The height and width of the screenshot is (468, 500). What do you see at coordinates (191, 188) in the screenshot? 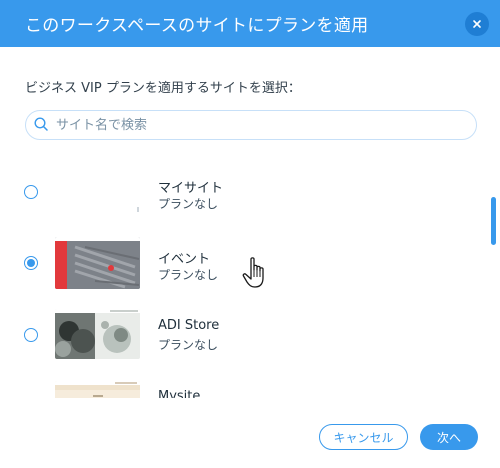
I see `site-name: マイサイト` at bounding box center [191, 188].